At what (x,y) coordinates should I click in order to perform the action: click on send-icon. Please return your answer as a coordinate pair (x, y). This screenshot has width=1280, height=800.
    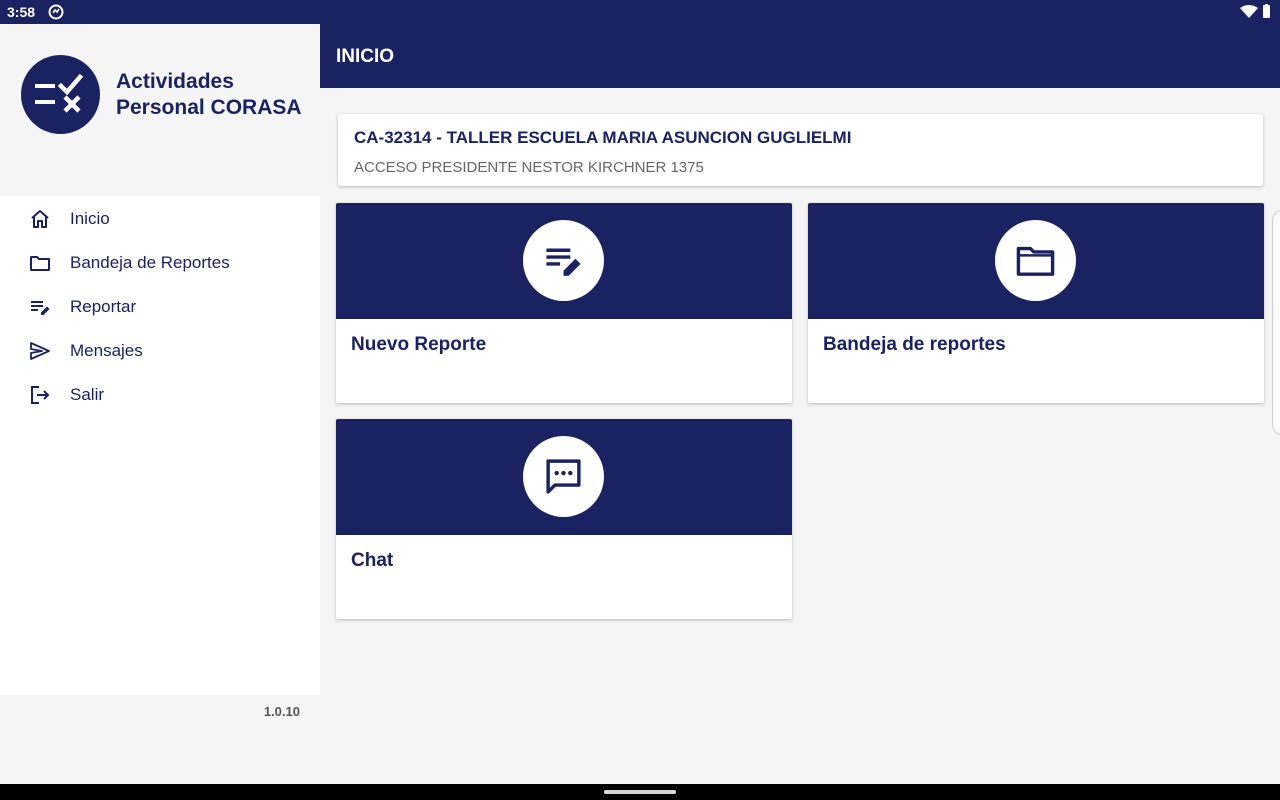
    Looking at the image, I should click on (40, 351).